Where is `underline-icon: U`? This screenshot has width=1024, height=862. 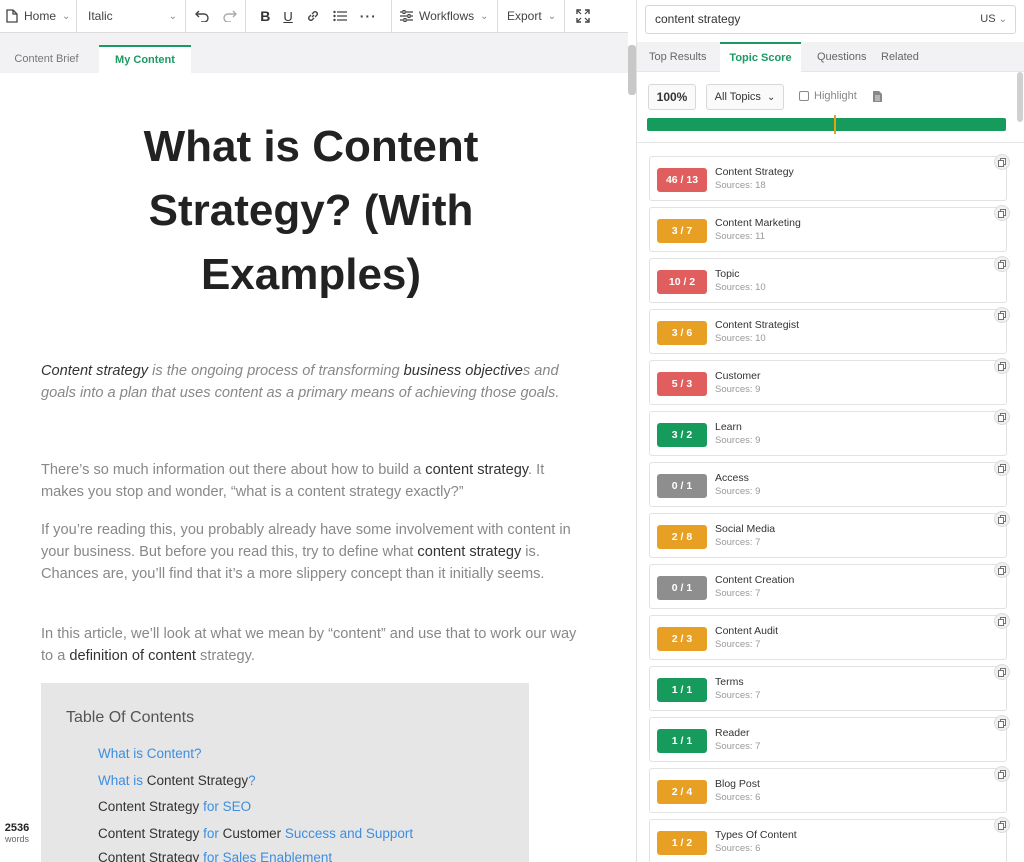
underline-icon: U is located at coordinates (287, 16).